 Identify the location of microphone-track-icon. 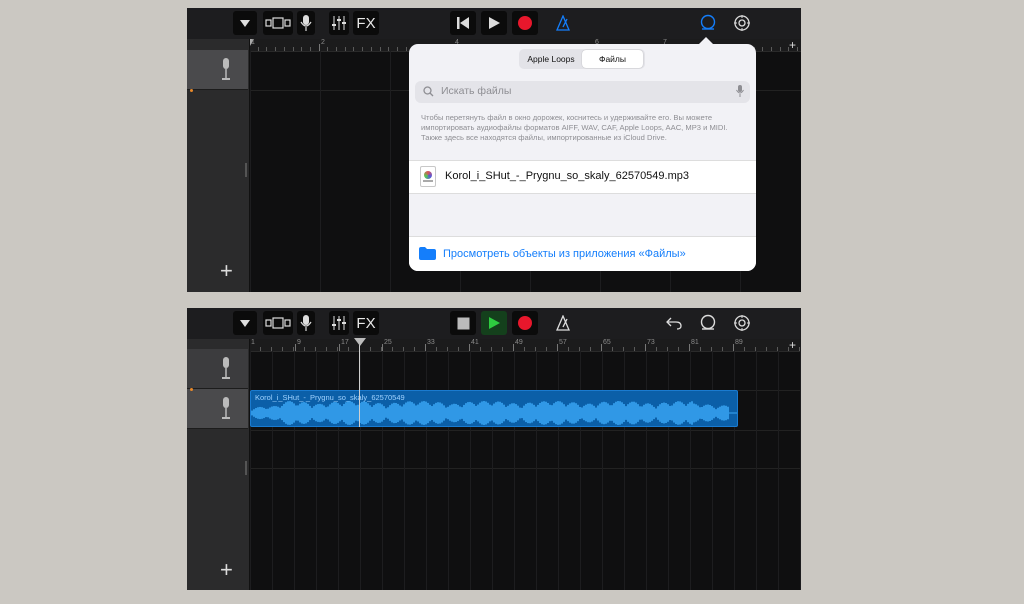
(226, 408).